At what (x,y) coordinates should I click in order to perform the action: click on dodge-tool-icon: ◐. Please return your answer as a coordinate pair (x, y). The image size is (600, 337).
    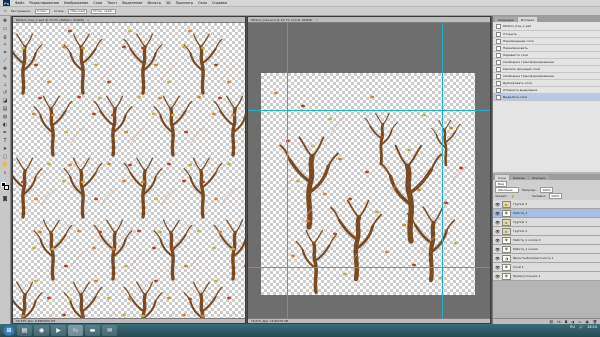
    Looking at the image, I should click on (5, 124).